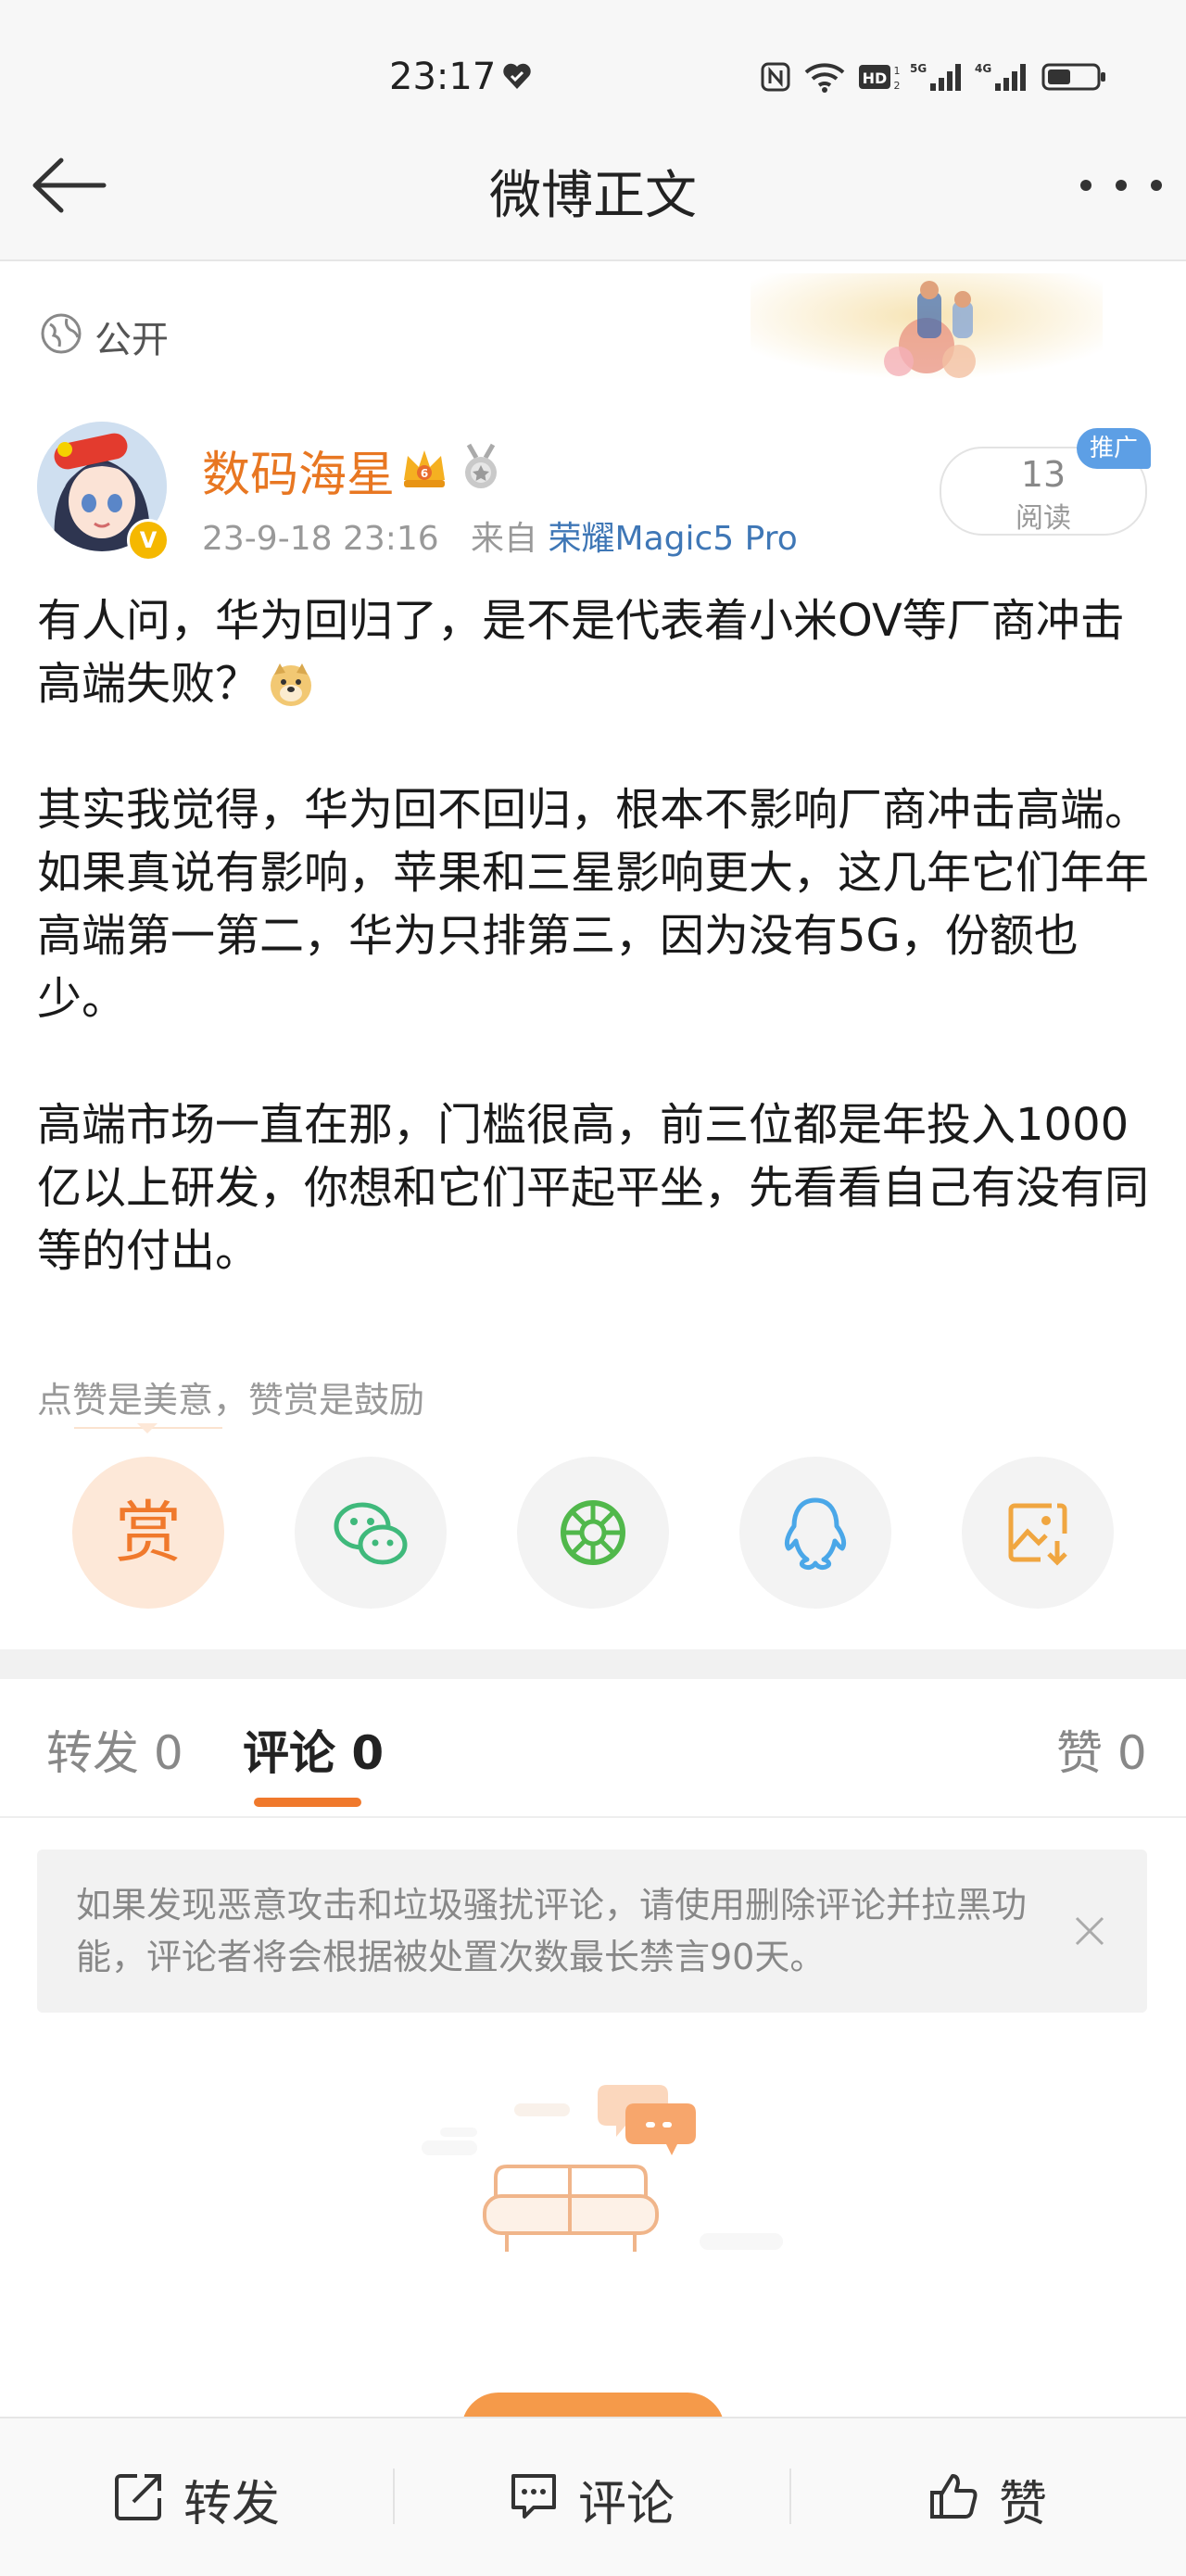  I want to click on heart-badge-icon, so click(517, 76).